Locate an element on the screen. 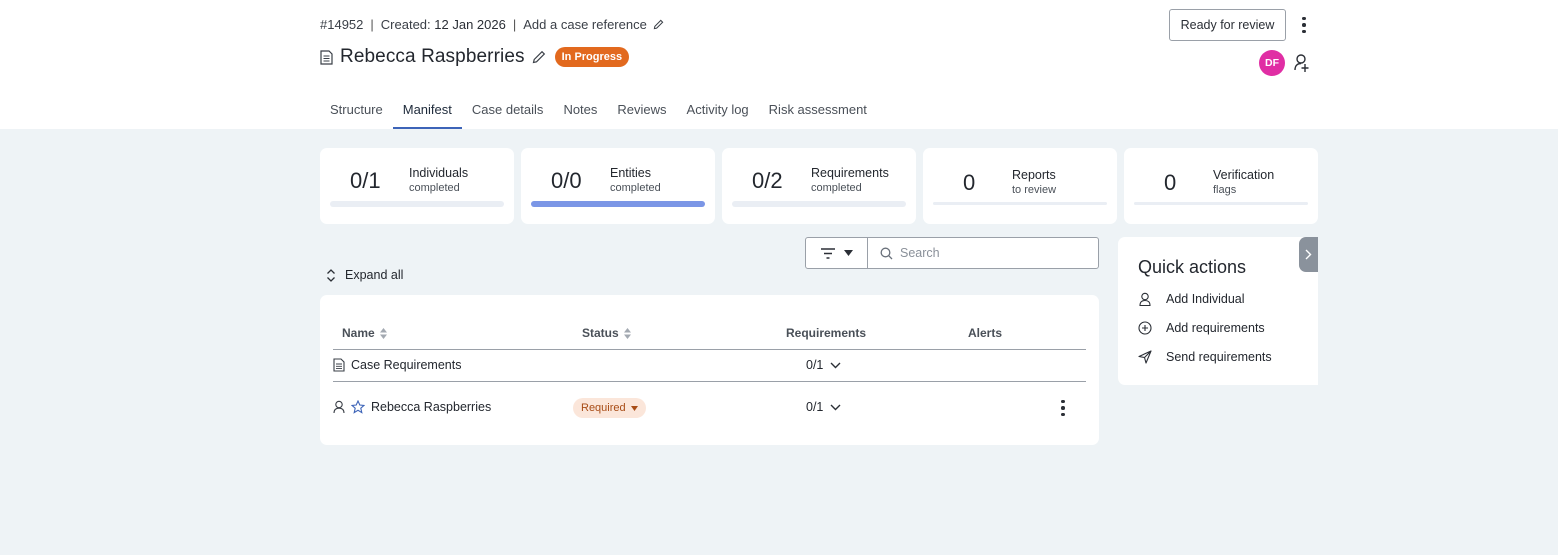 The height and width of the screenshot is (555, 1558). column-header-alerts: Alerts is located at coordinates (985, 333).